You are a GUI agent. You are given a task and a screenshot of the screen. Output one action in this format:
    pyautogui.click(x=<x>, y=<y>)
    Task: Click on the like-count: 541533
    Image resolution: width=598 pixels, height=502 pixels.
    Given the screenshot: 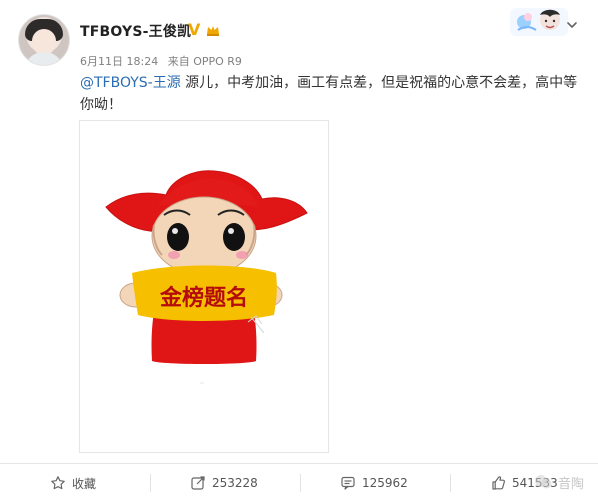 What is the action you would take?
    pyautogui.click(x=535, y=483)
    